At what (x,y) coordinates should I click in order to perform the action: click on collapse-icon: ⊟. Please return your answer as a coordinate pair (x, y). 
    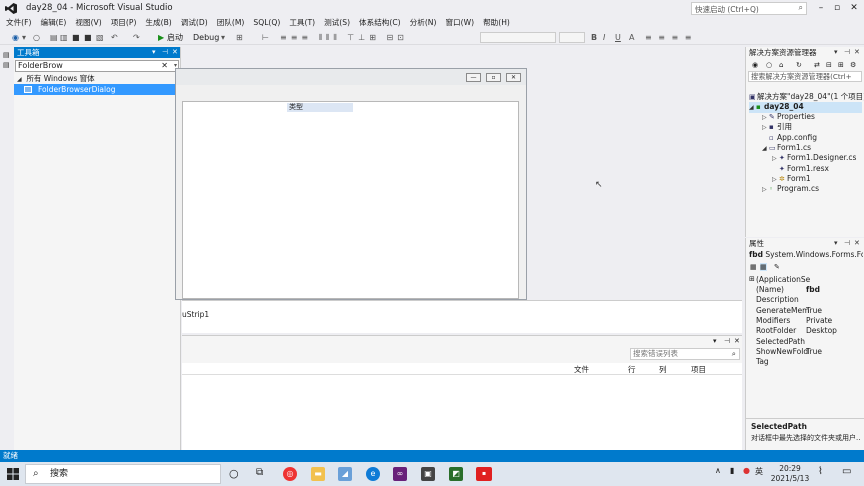
    Looking at the image, I should click on (829, 65).